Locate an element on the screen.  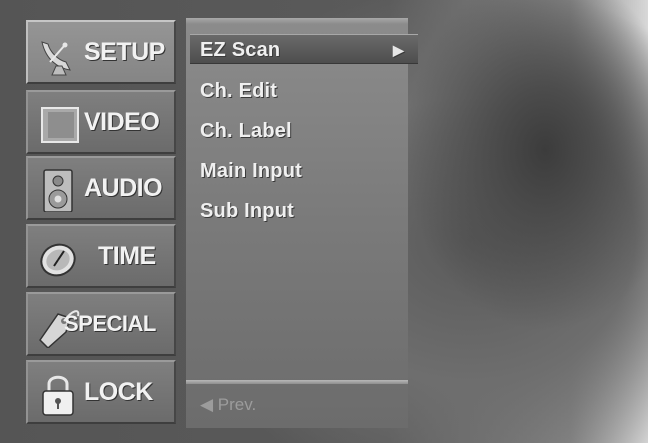
submenu-panel-top-edge is located at coordinates (297, 21).